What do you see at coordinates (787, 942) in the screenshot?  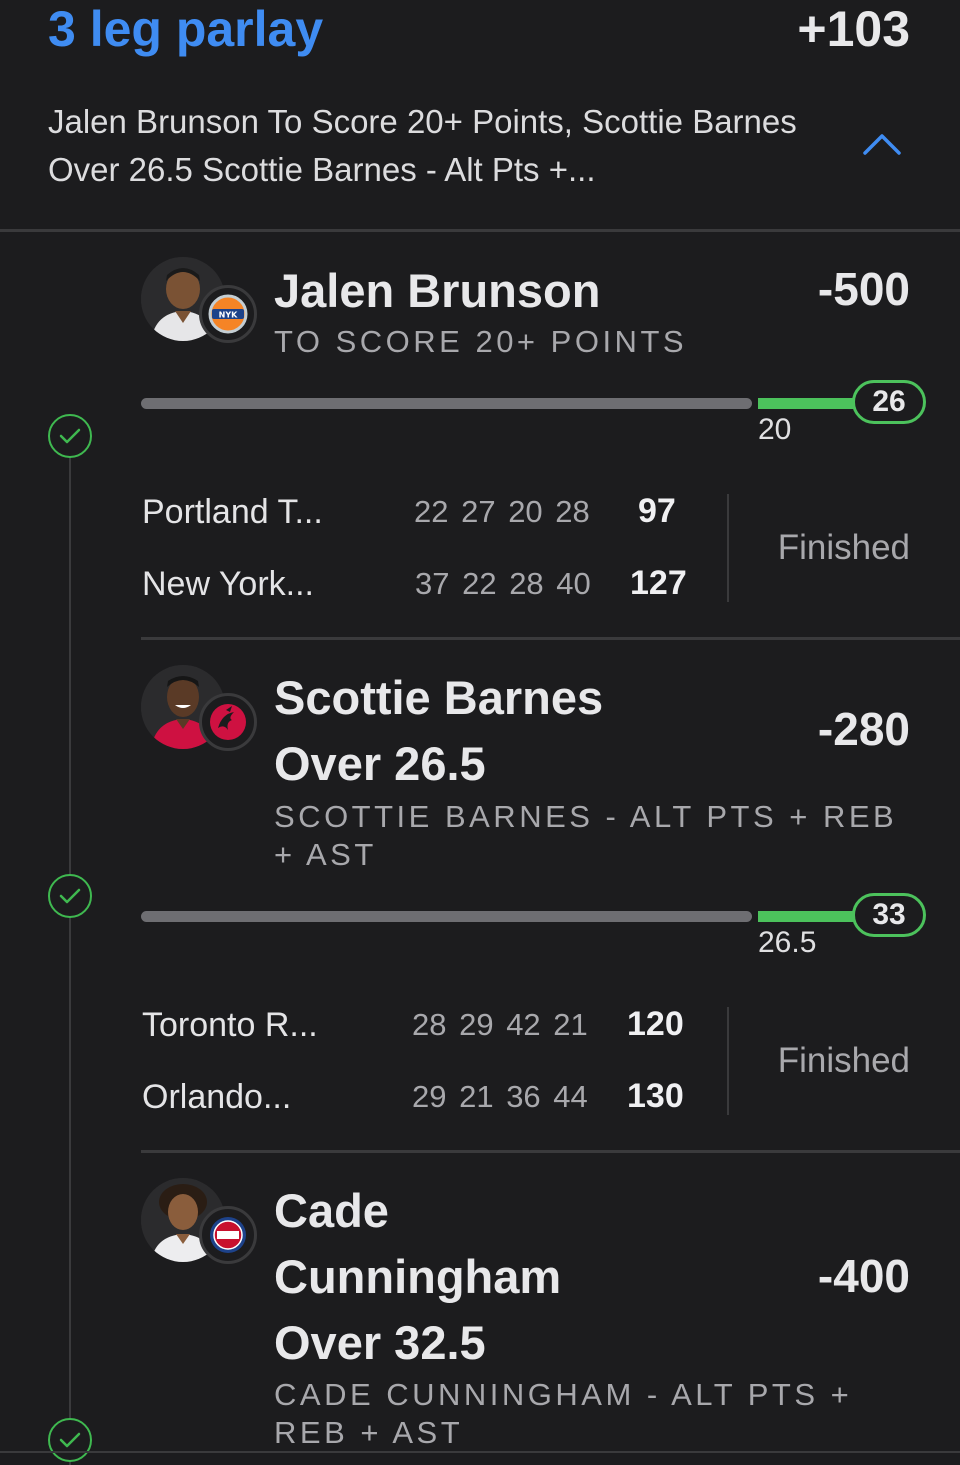 I see `threshold-label: 26.5` at bounding box center [787, 942].